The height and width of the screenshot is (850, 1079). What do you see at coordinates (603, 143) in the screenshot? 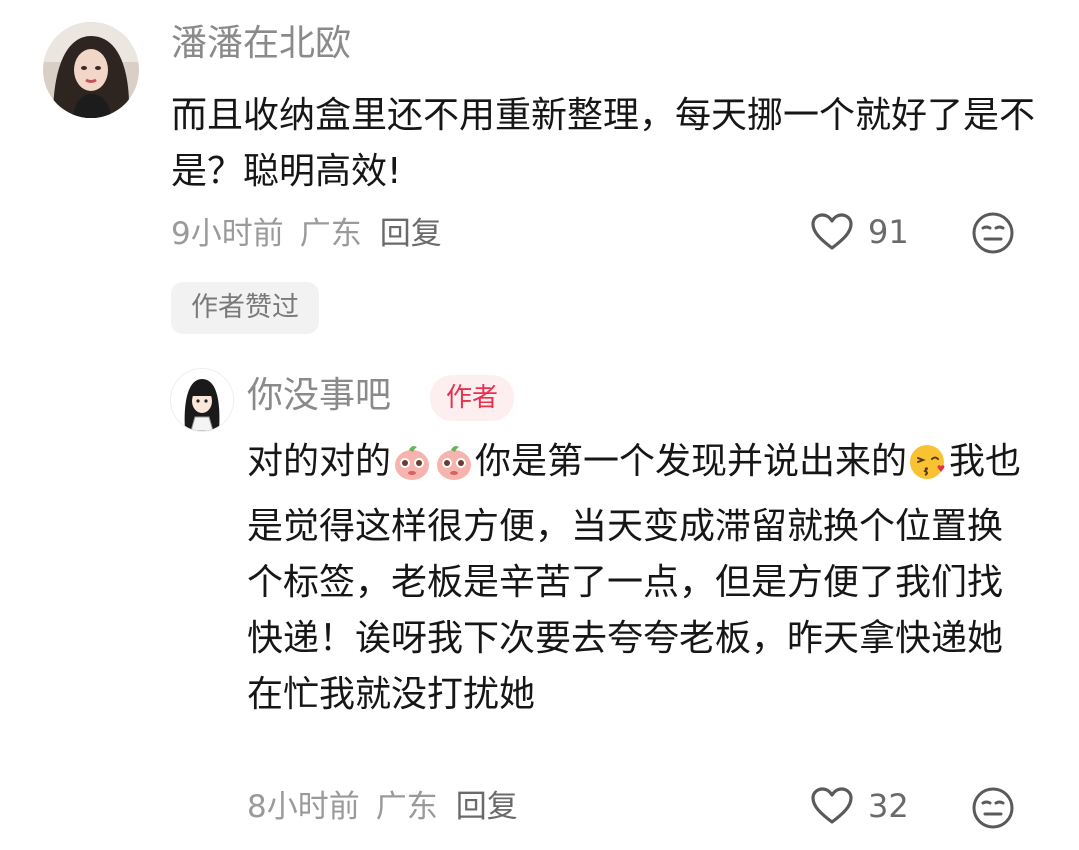
I see `comment-text: 而且收纳盒里还不用重新整理，每天挪一个就好了是不是？聪明高效!` at bounding box center [603, 143].